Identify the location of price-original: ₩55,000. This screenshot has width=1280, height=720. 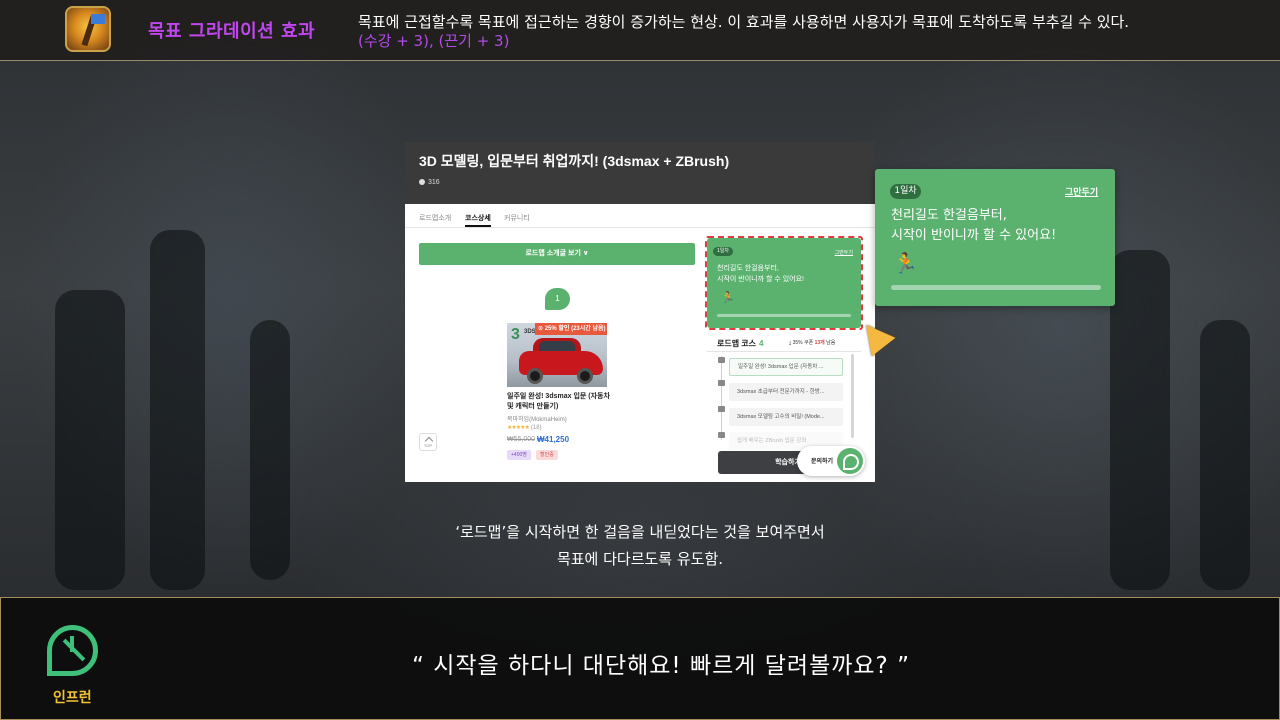
(521, 439).